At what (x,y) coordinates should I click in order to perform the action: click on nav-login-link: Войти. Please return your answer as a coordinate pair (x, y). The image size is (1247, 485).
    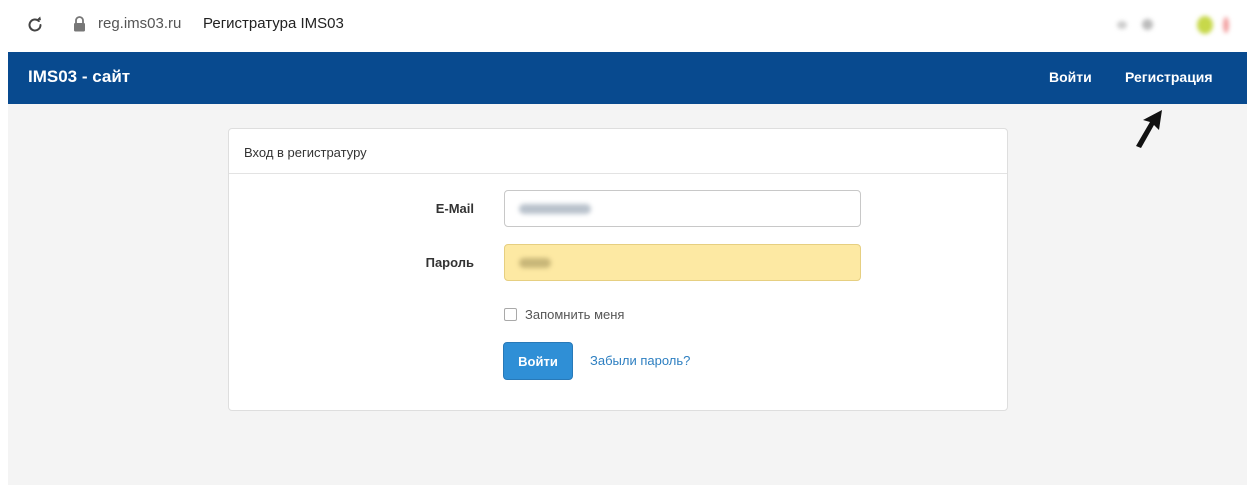
    Looking at the image, I should click on (1070, 77).